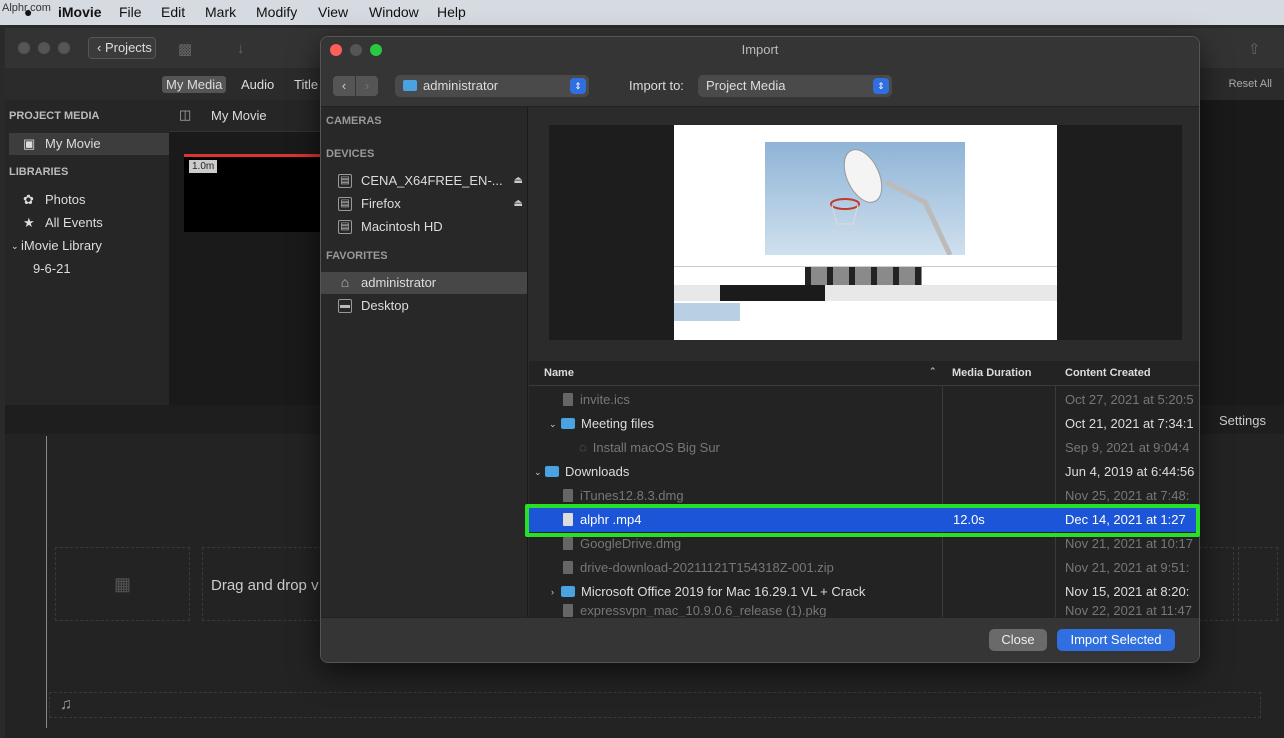 The image size is (1284, 738). I want to click on media-icon: ▩, so click(185, 49).